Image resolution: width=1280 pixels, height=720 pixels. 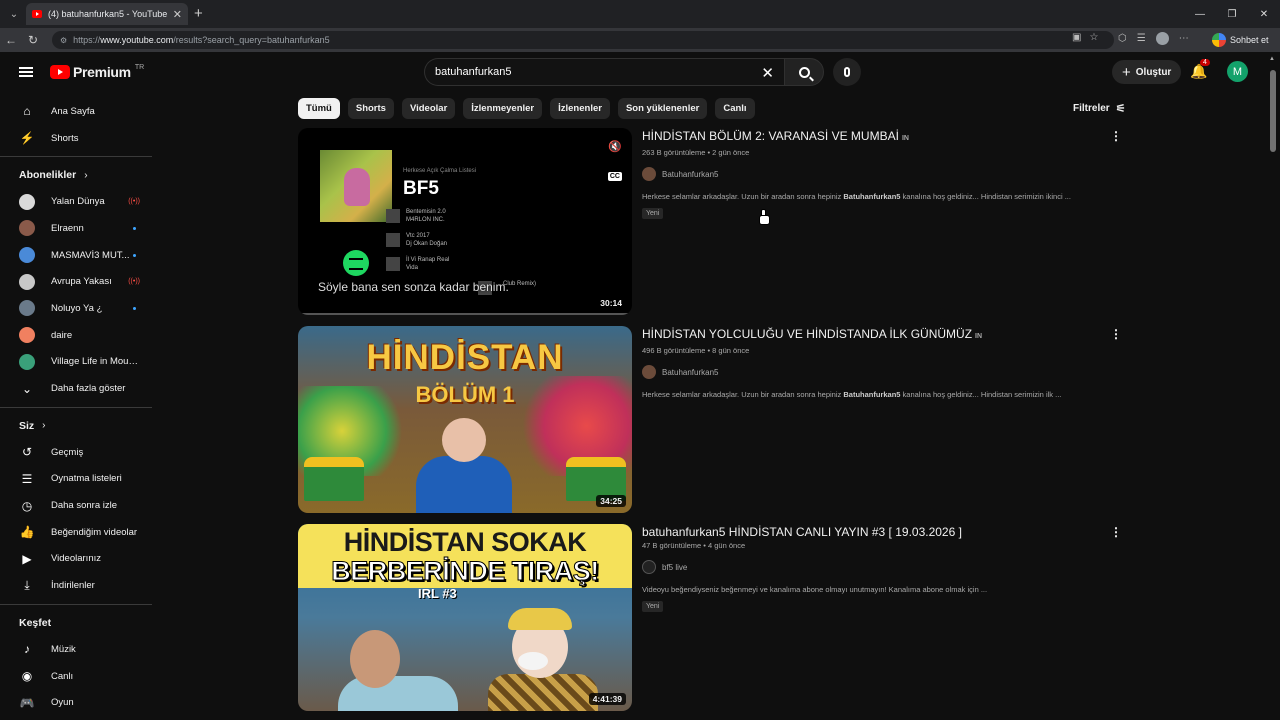 I want to click on window-close-icon: ✕, so click(x=1264, y=14).